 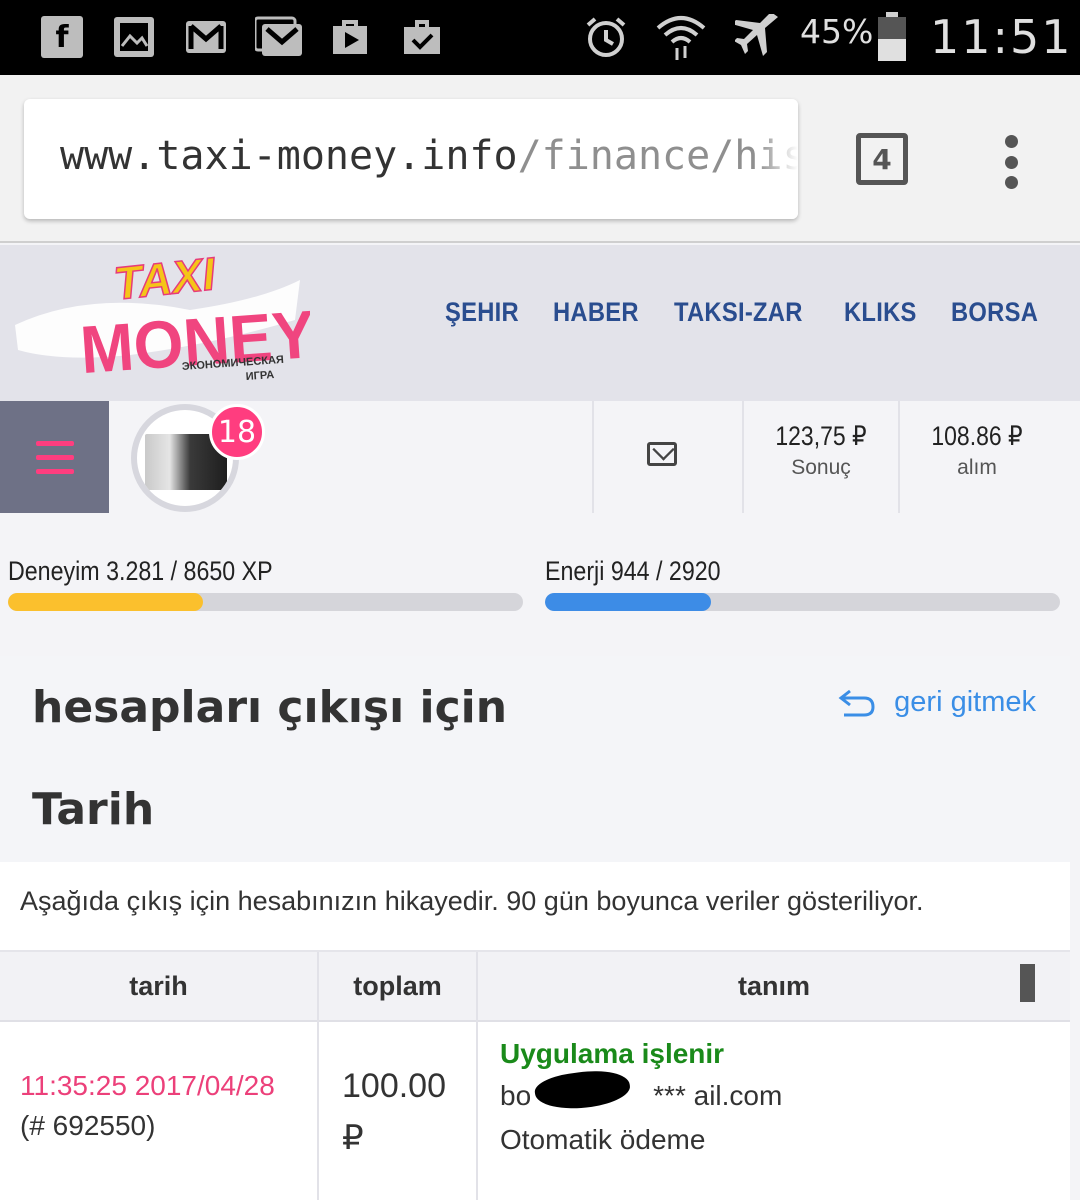 I want to click on gmail-icon, so click(x=206, y=37).